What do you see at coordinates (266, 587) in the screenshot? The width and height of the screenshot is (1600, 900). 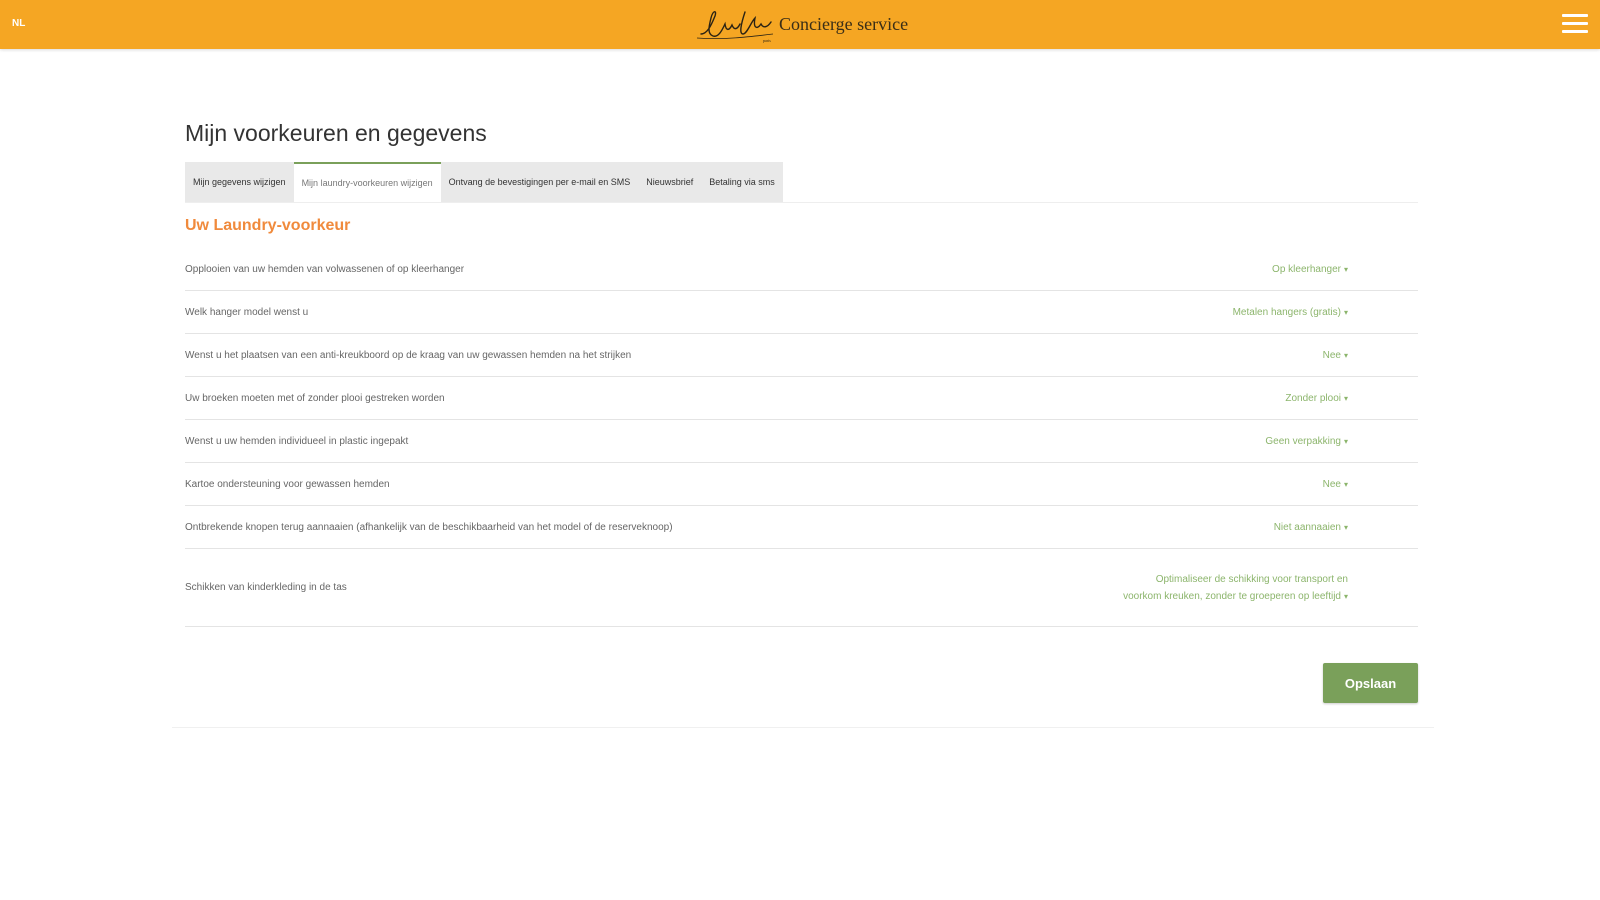 I see `preference-label: Schikken van kinderkleding in de tas` at bounding box center [266, 587].